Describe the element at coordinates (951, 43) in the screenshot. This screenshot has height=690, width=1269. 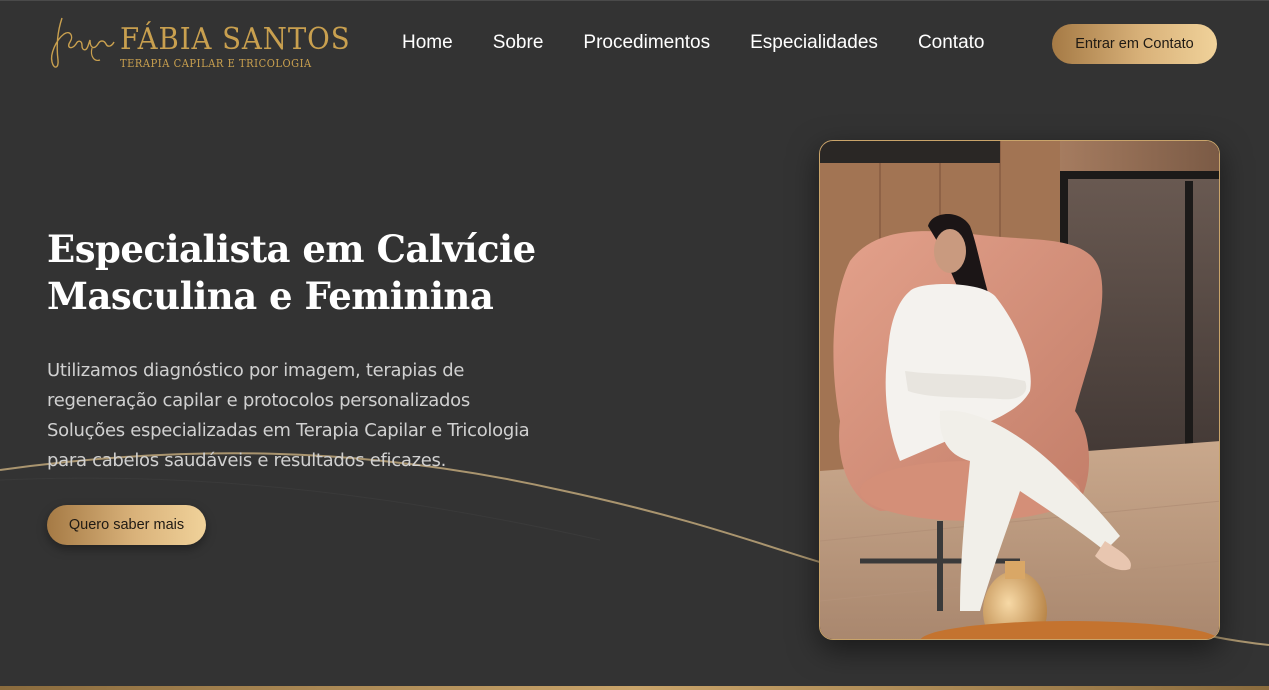
I see `nav-contato: Contato` at that location.